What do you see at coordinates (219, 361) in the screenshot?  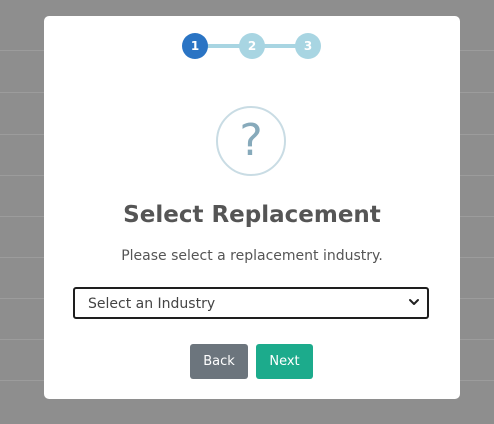 I see `back-button: Back` at bounding box center [219, 361].